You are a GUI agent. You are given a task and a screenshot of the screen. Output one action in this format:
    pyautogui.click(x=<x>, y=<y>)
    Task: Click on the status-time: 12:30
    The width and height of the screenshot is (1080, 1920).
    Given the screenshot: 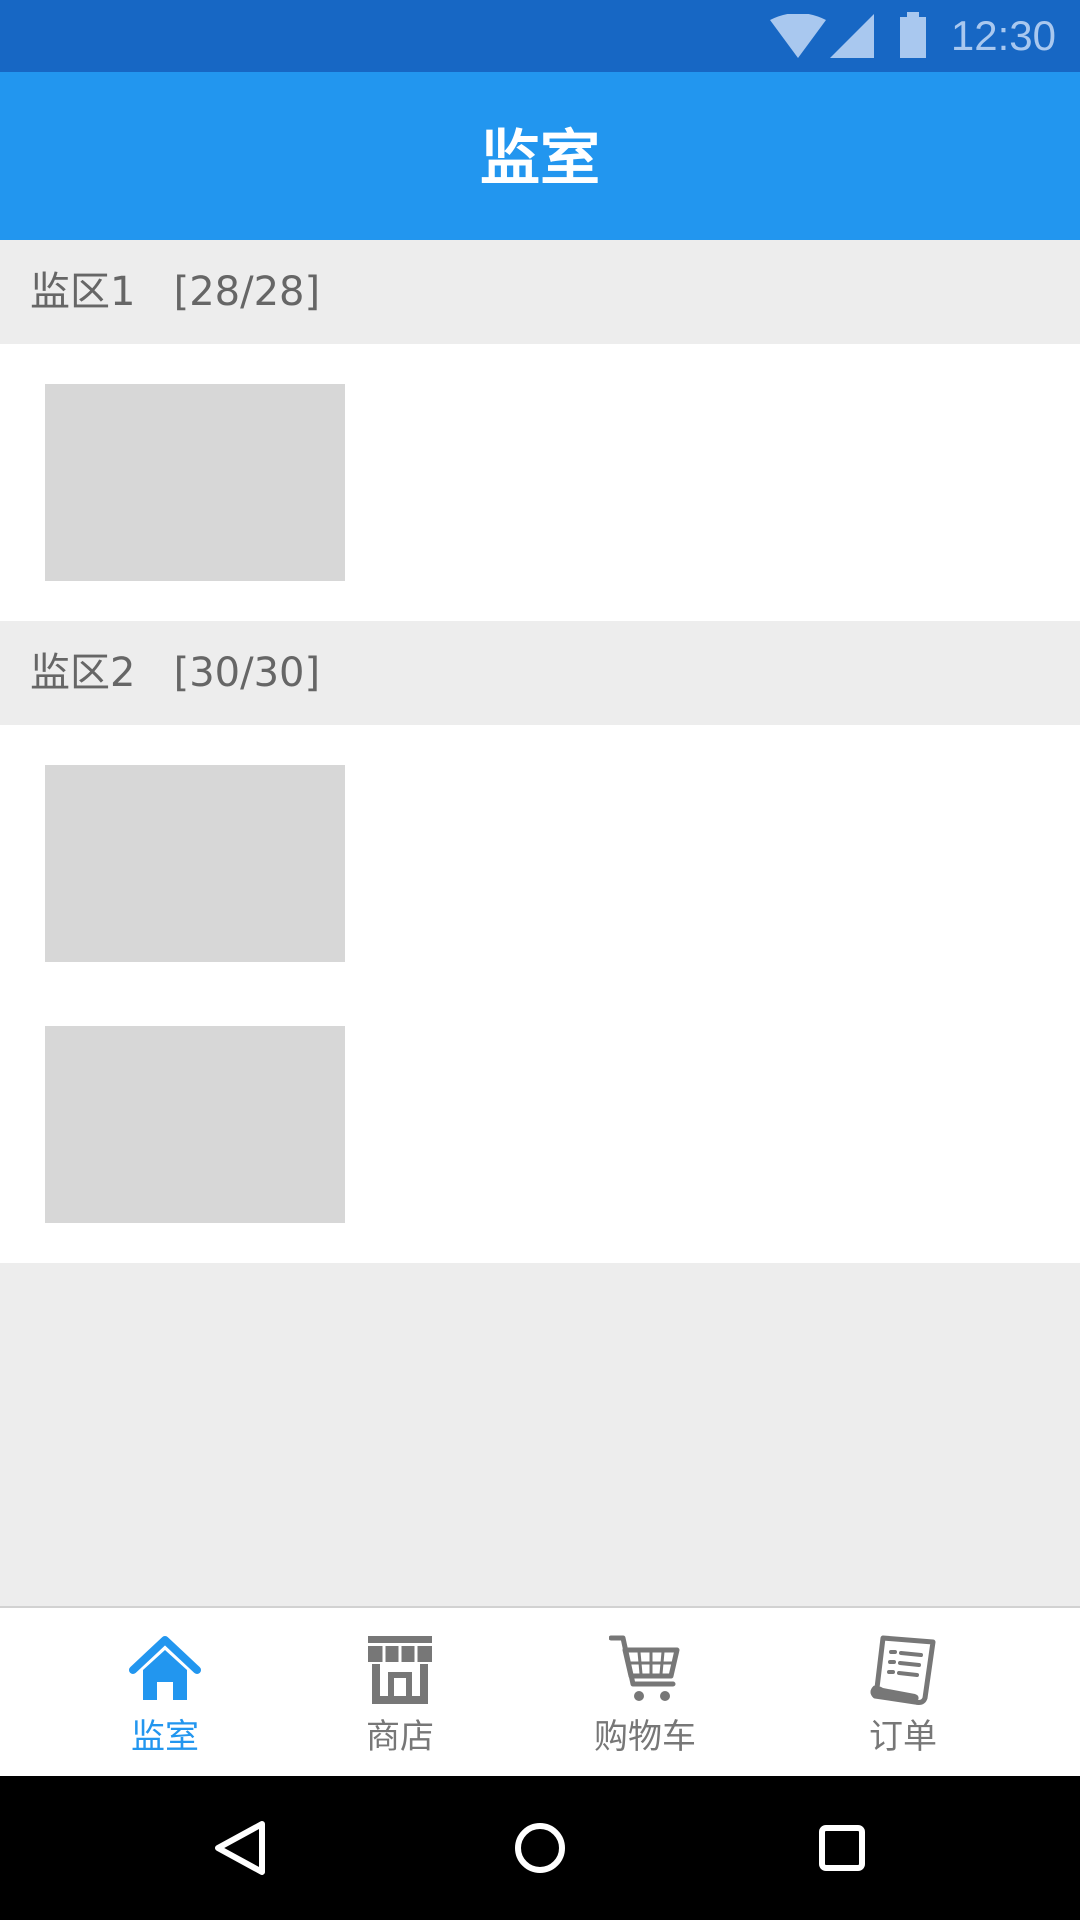 What is the action you would take?
    pyautogui.click(x=1003, y=35)
    